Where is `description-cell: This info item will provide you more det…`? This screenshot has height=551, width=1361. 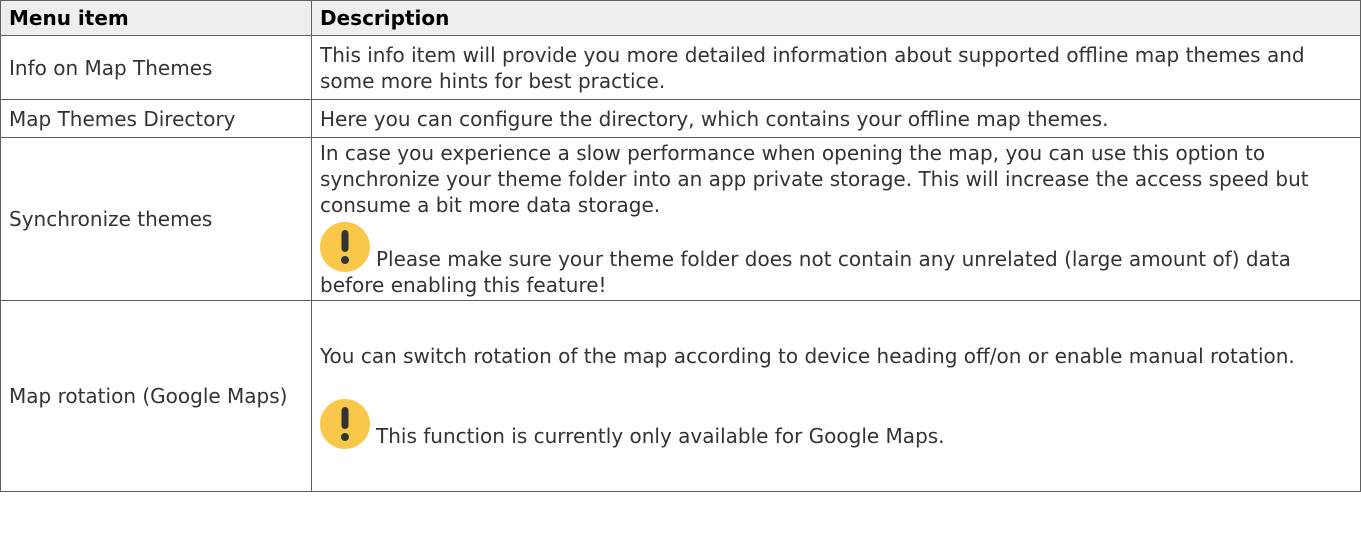
description-cell: This info item will provide you more det… is located at coordinates (836, 67).